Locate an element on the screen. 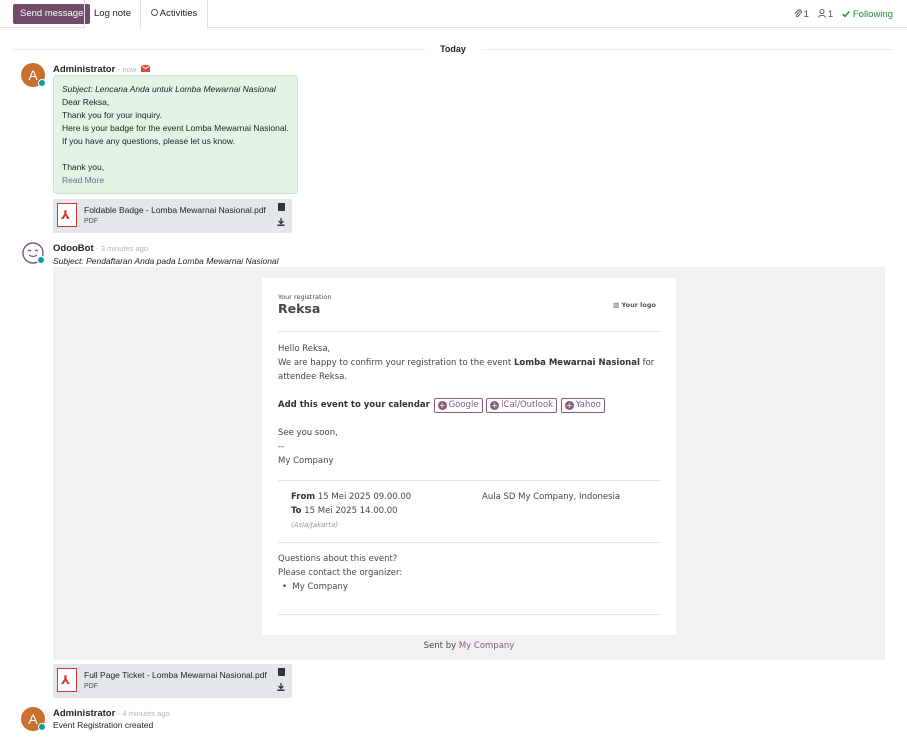 This screenshot has width=907, height=738. clock-icon is located at coordinates (154, 12).